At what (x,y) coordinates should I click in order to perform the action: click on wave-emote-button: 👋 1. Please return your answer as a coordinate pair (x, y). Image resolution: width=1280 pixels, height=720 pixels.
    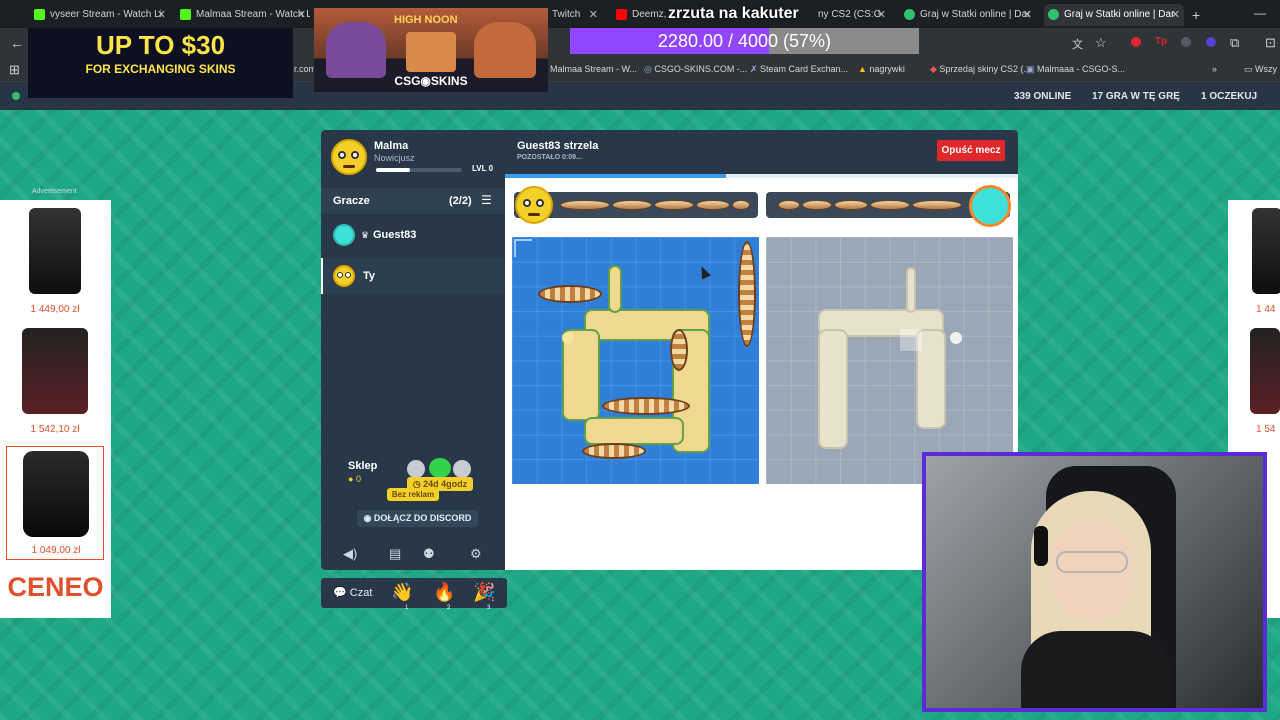
    Looking at the image, I should click on (402, 596).